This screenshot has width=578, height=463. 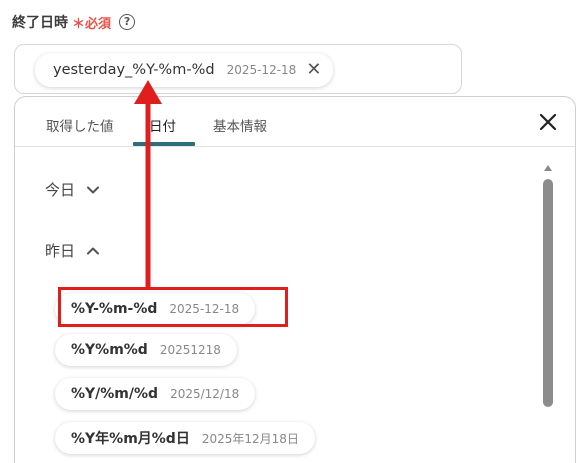 I want to click on annotation-arrow-icon, so click(x=148, y=183).